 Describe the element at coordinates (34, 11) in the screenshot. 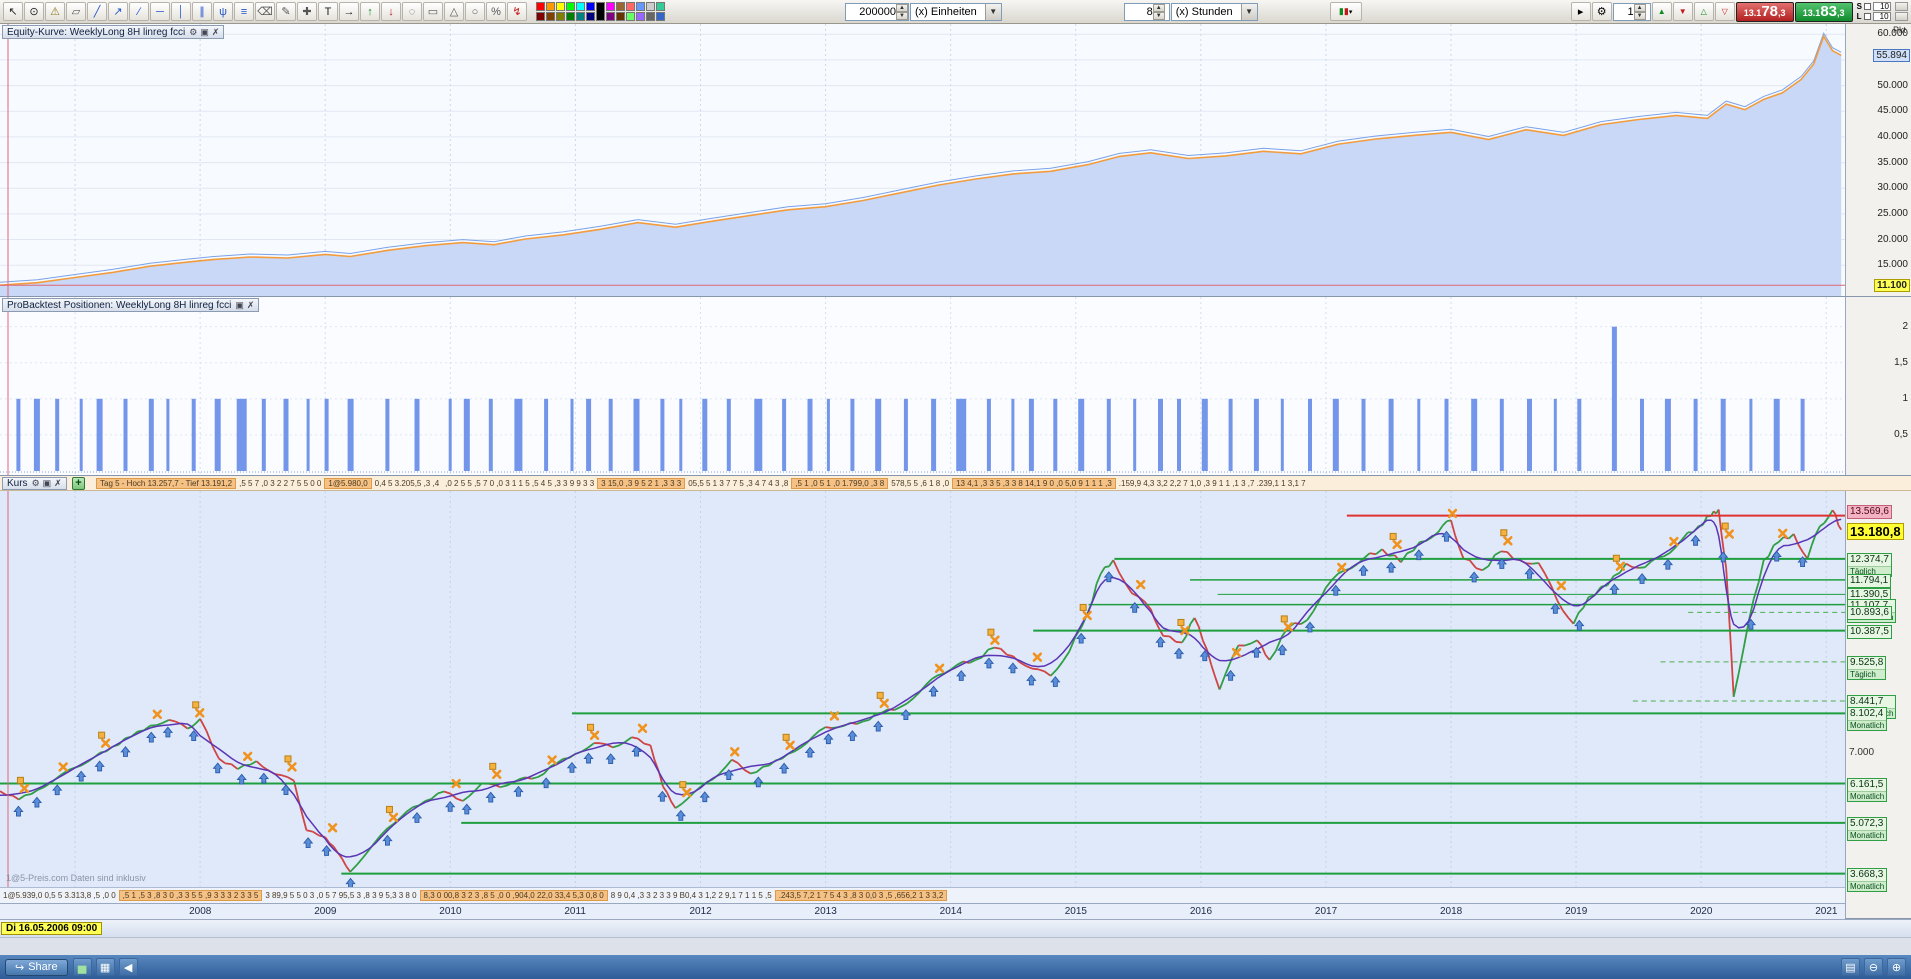

I see `zoom-tool: ⊙` at that location.